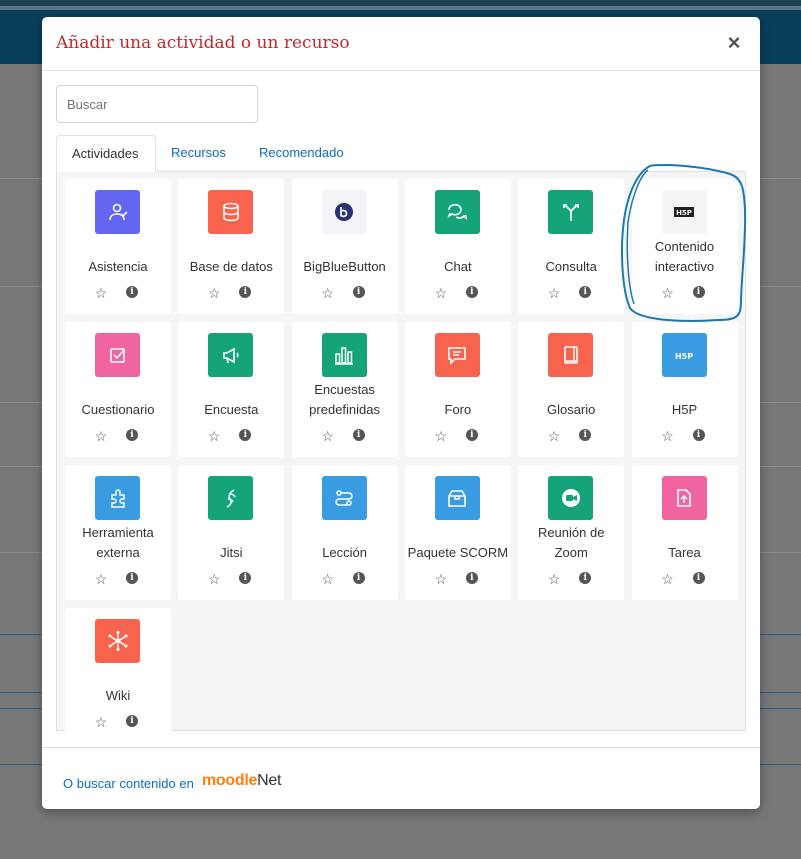  I want to click on activity-card: Chat ☆ i, so click(457, 246).